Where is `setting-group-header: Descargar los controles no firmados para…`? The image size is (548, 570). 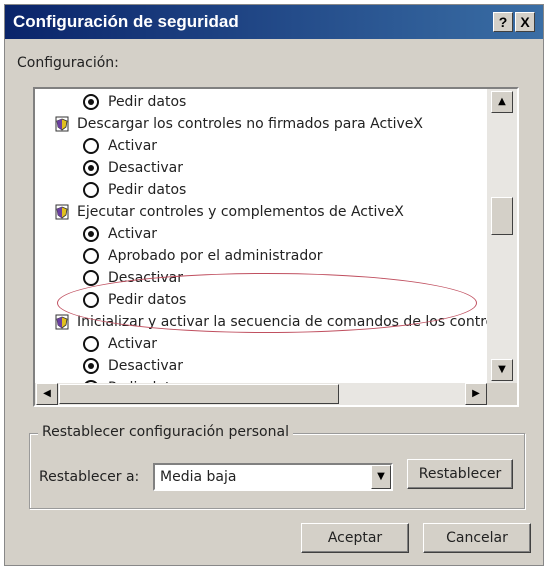 setting-group-header: Descargar los controles no firmados para… is located at coordinates (239, 124).